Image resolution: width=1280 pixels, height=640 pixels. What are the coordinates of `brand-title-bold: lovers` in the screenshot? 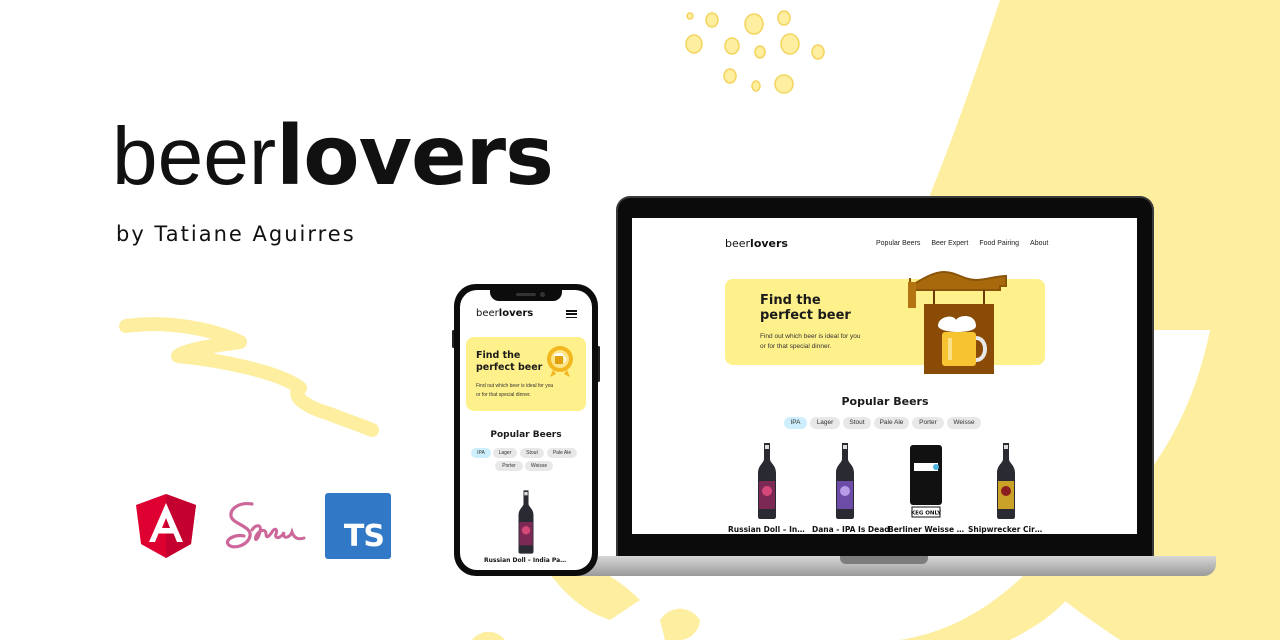 It's located at (415, 156).